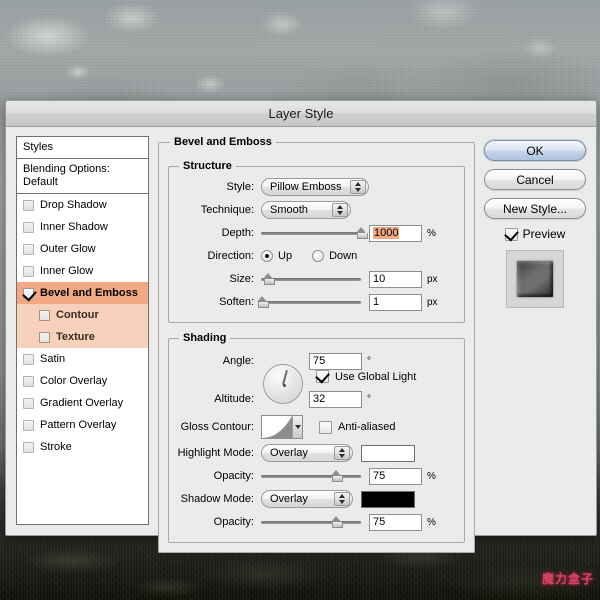 Image resolution: width=600 pixels, height=600 pixels. Describe the element at coordinates (241, 279) in the screenshot. I see `size-label: Size:` at that location.